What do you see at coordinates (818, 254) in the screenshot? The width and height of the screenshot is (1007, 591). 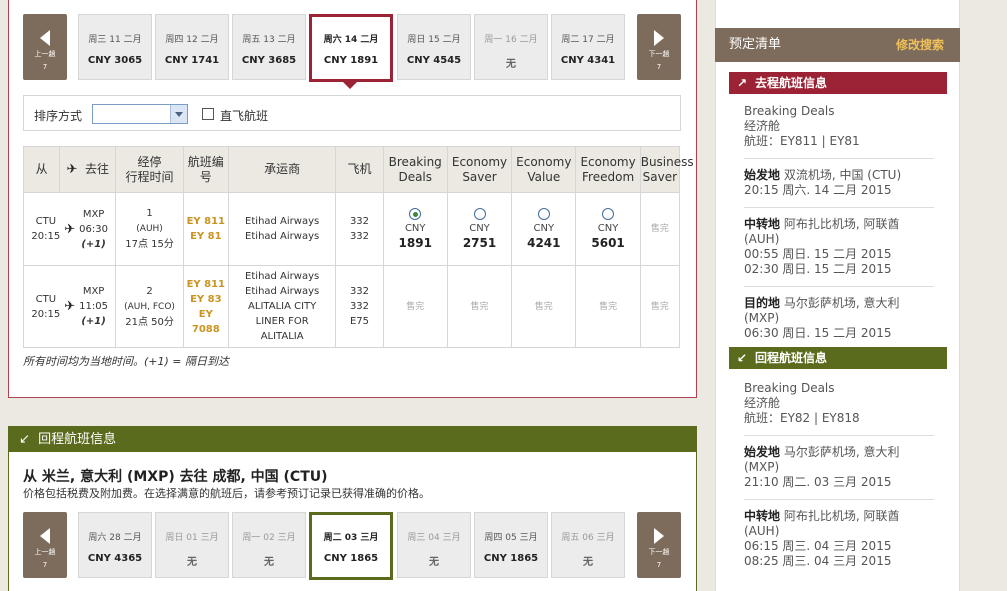 I see `transit-arrive: 00:55 周日. 15 二月 2015` at bounding box center [818, 254].